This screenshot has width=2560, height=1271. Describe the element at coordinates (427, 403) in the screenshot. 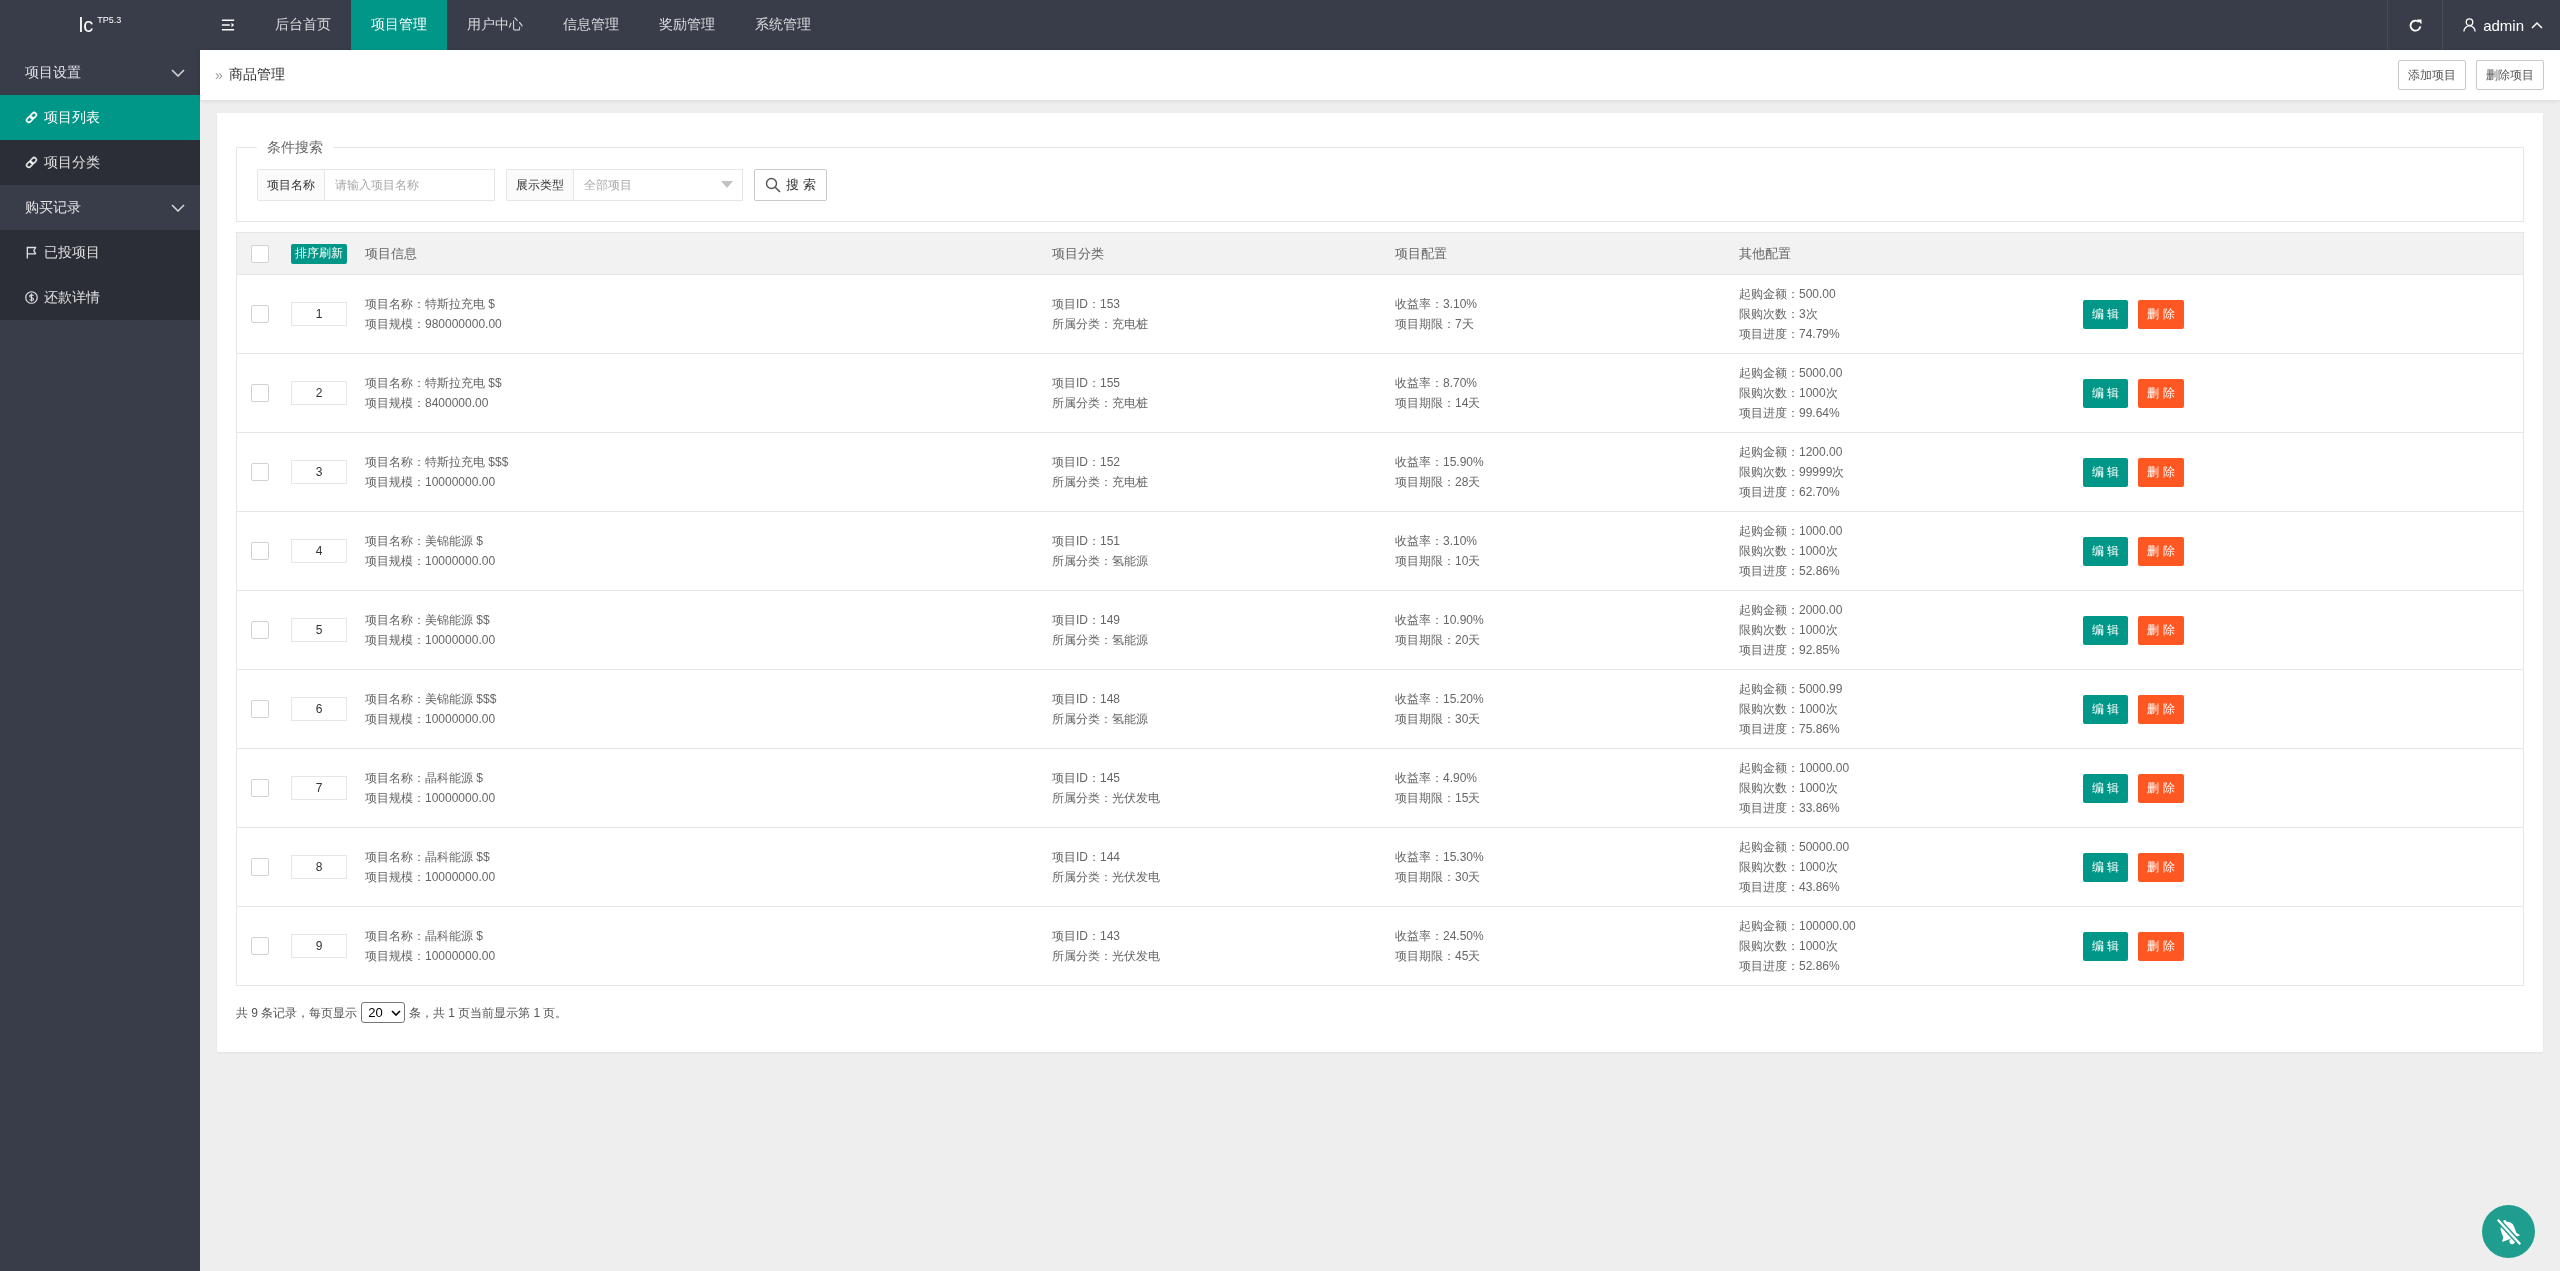

I see `table-cell-text: 项目规模：8400000.00` at that location.